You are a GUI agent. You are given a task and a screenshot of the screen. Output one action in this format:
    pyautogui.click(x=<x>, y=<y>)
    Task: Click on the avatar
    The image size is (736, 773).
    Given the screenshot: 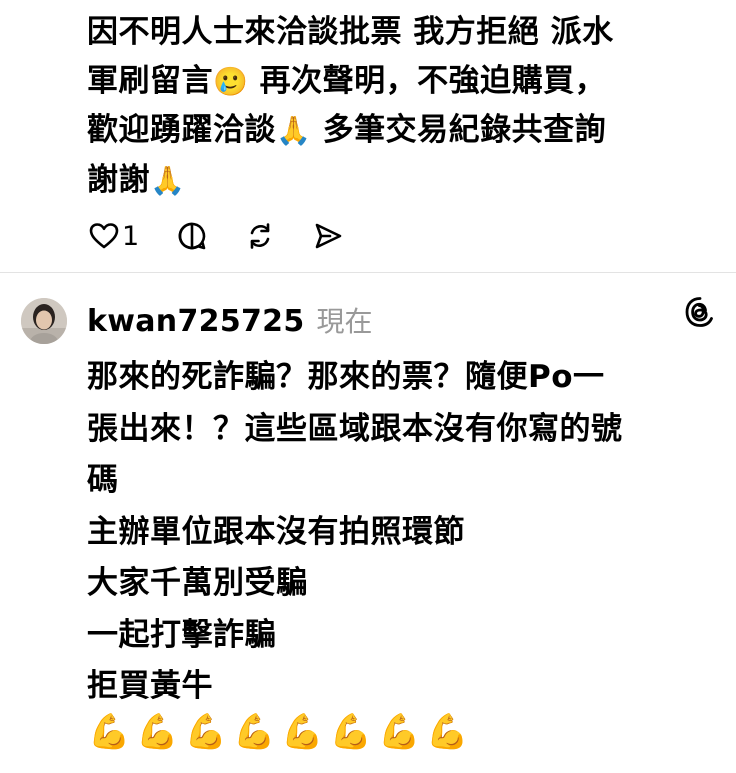 What is the action you would take?
    pyautogui.click(x=44, y=321)
    